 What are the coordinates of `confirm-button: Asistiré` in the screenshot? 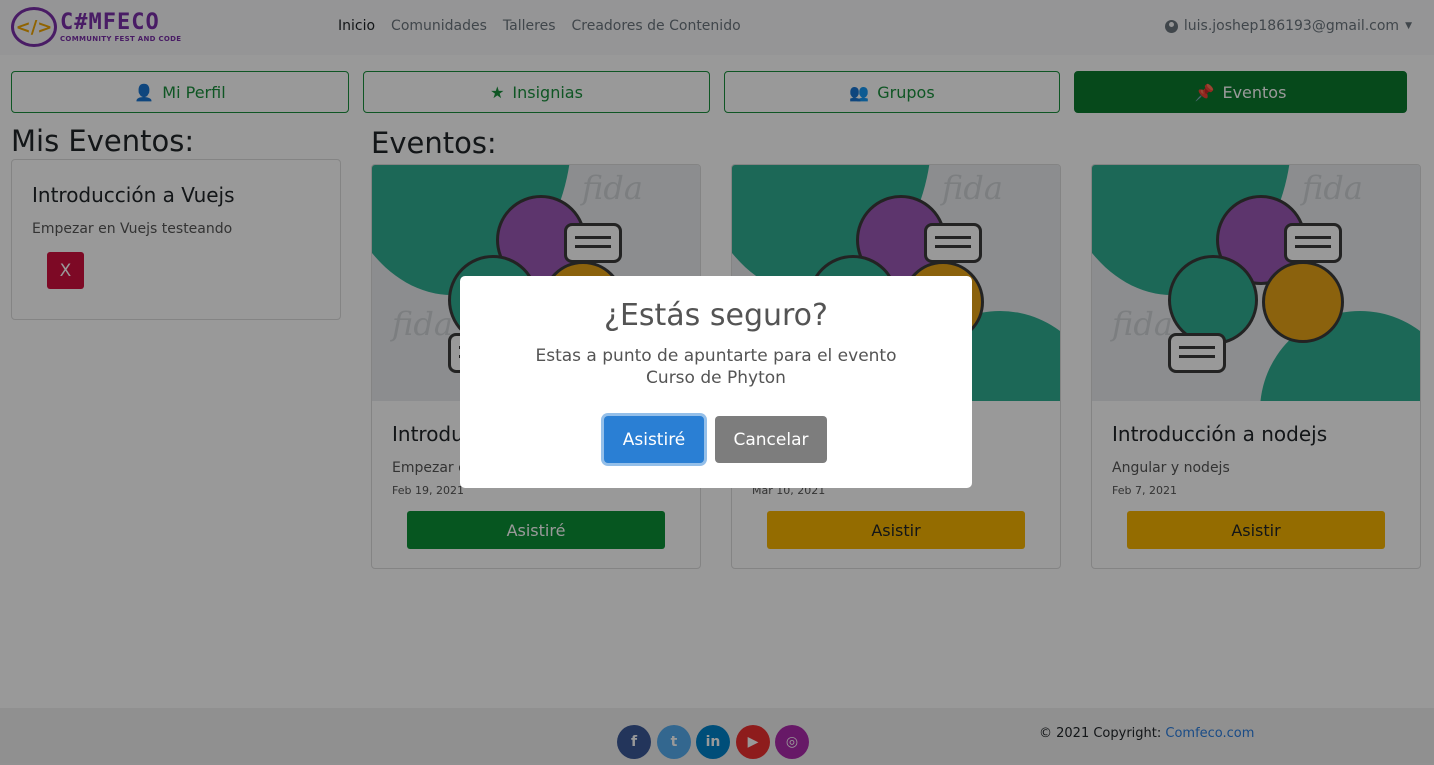 It's located at (654, 439).